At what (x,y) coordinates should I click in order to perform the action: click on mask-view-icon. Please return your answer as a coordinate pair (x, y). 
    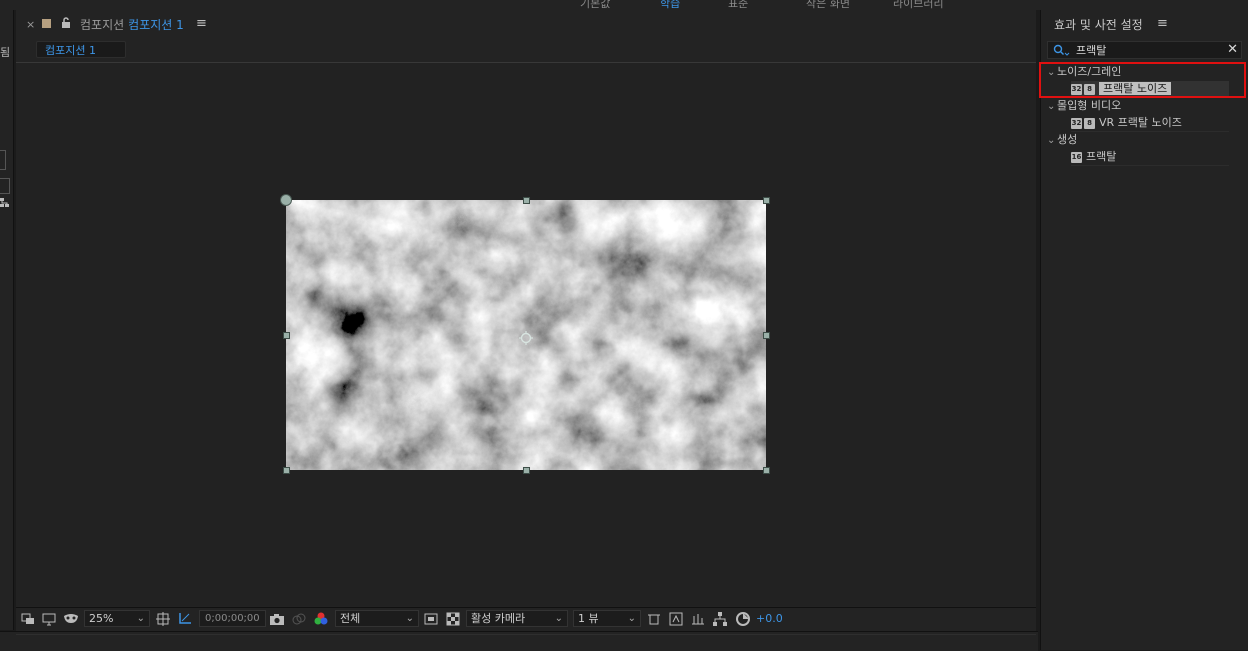
    Looking at the image, I should click on (71, 619).